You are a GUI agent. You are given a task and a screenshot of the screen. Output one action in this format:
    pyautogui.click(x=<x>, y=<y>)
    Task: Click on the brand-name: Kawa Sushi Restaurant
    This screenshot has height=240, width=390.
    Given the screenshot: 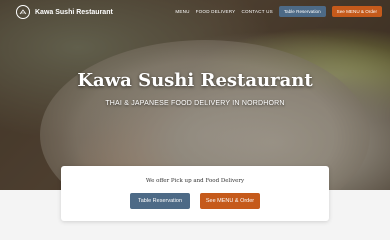 What is the action you would take?
    pyautogui.click(x=74, y=12)
    